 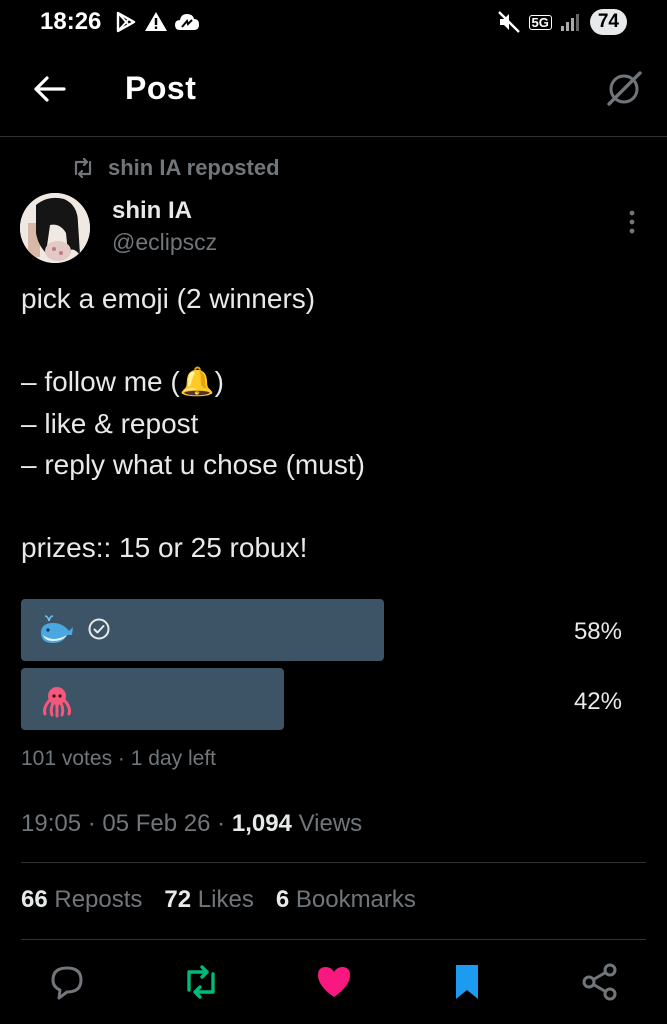 What do you see at coordinates (57, 702) in the screenshot?
I see `octopus-emoji-icon` at bounding box center [57, 702].